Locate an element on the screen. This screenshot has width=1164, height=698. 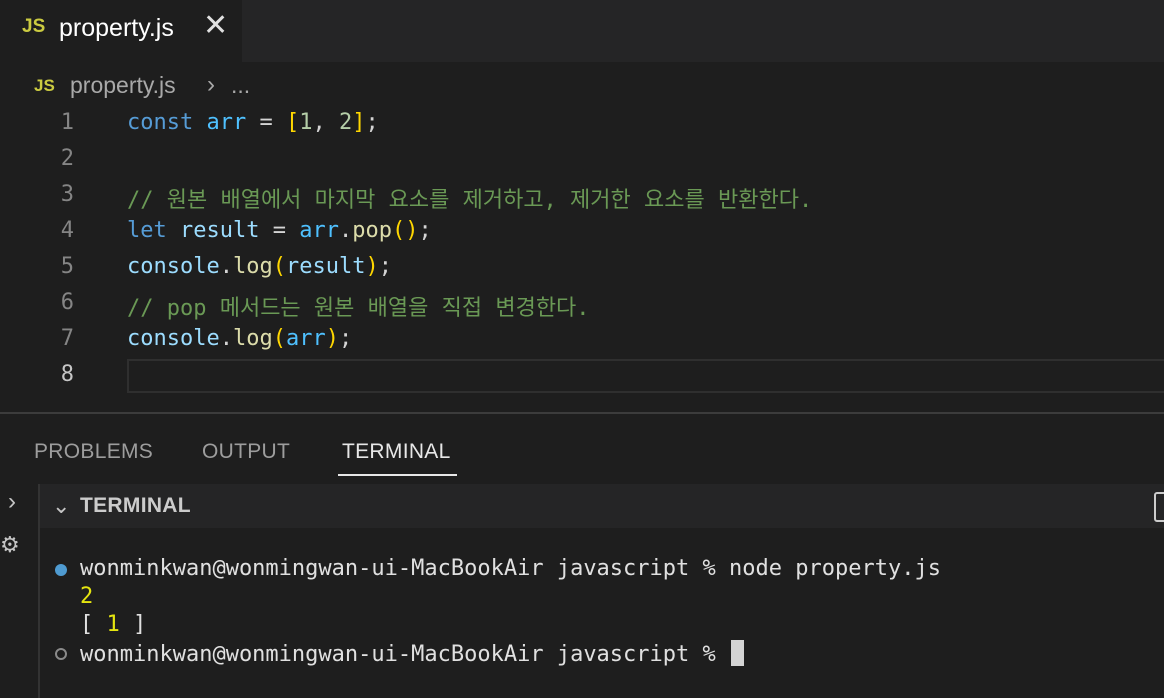
code-line: // 원본 배열에서 마지막 요소를 제거하고, 제거한 요소를 반환한다. is located at coordinates (469, 198).